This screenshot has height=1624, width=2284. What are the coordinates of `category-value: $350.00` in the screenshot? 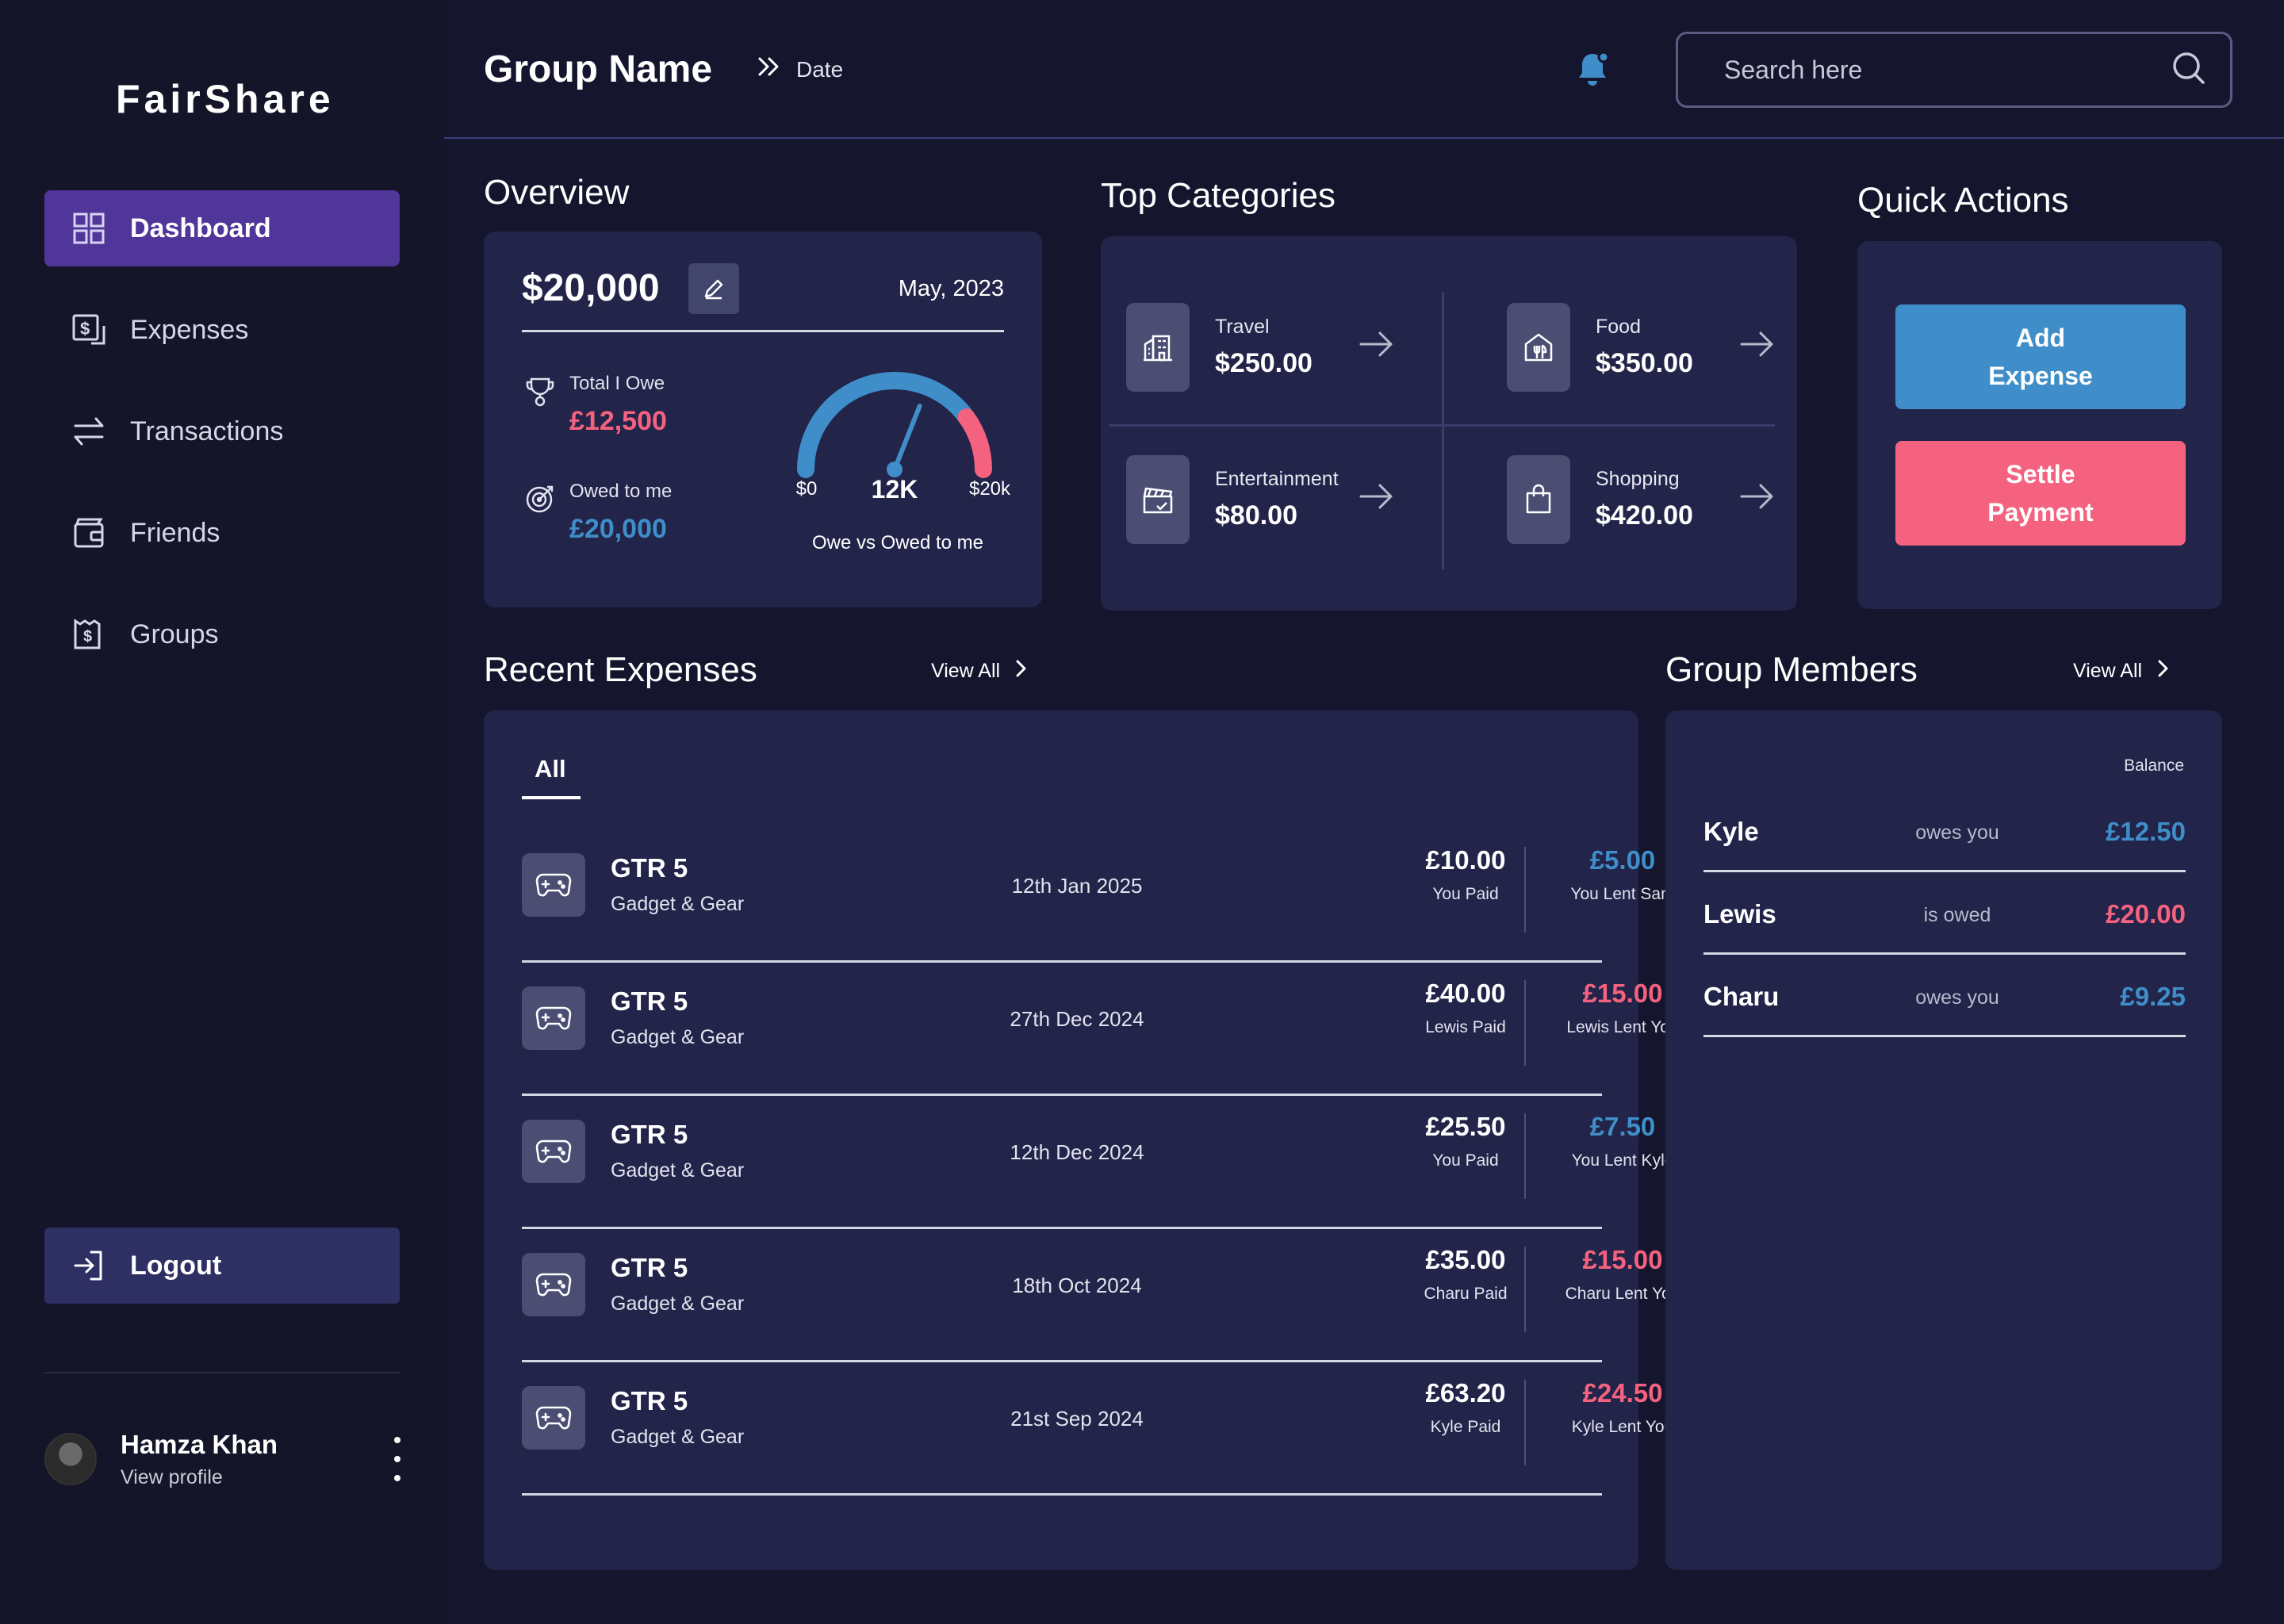 It's located at (1644, 363).